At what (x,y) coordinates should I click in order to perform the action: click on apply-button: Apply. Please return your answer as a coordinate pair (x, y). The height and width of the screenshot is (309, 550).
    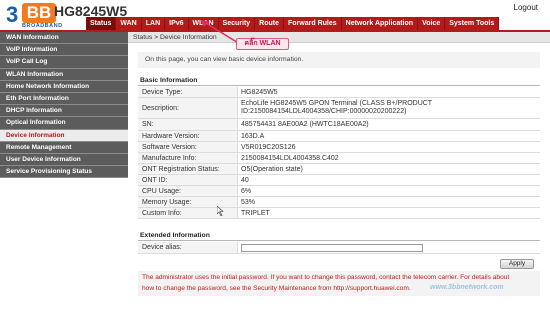
    Looking at the image, I should click on (517, 264).